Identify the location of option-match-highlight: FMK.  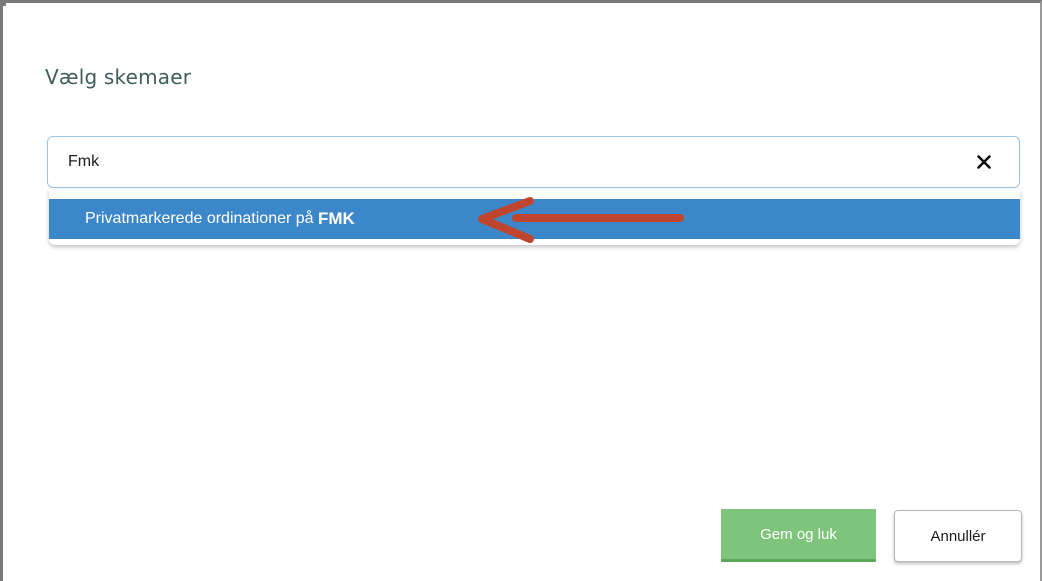
(336, 218).